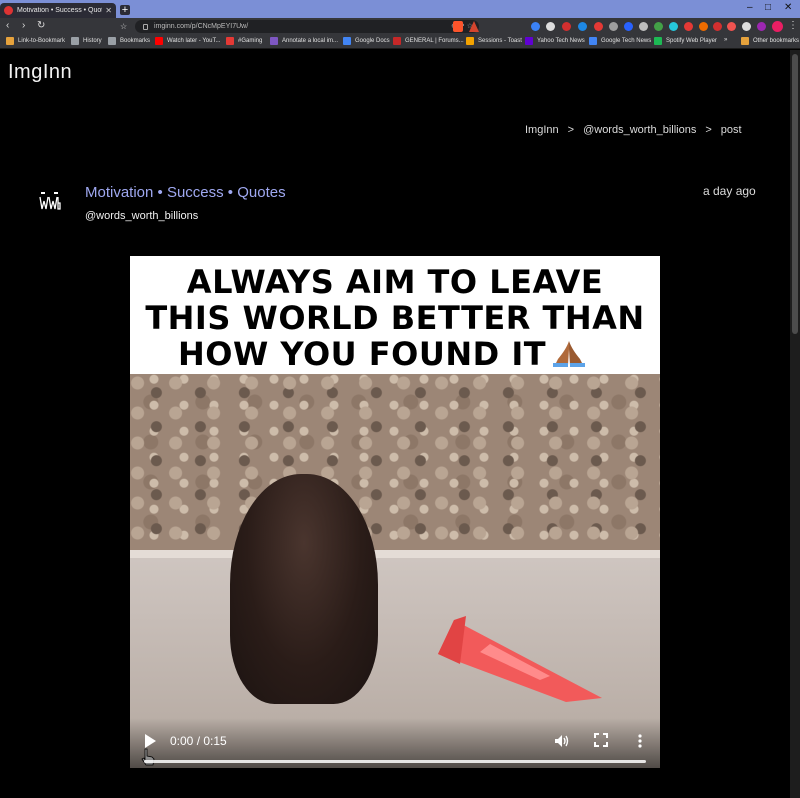 Image resolution: width=800 pixels, height=798 pixels. Describe the element at coordinates (123, 26) in the screenshot. I see `bookmark-star-icon: ☆` at that location.